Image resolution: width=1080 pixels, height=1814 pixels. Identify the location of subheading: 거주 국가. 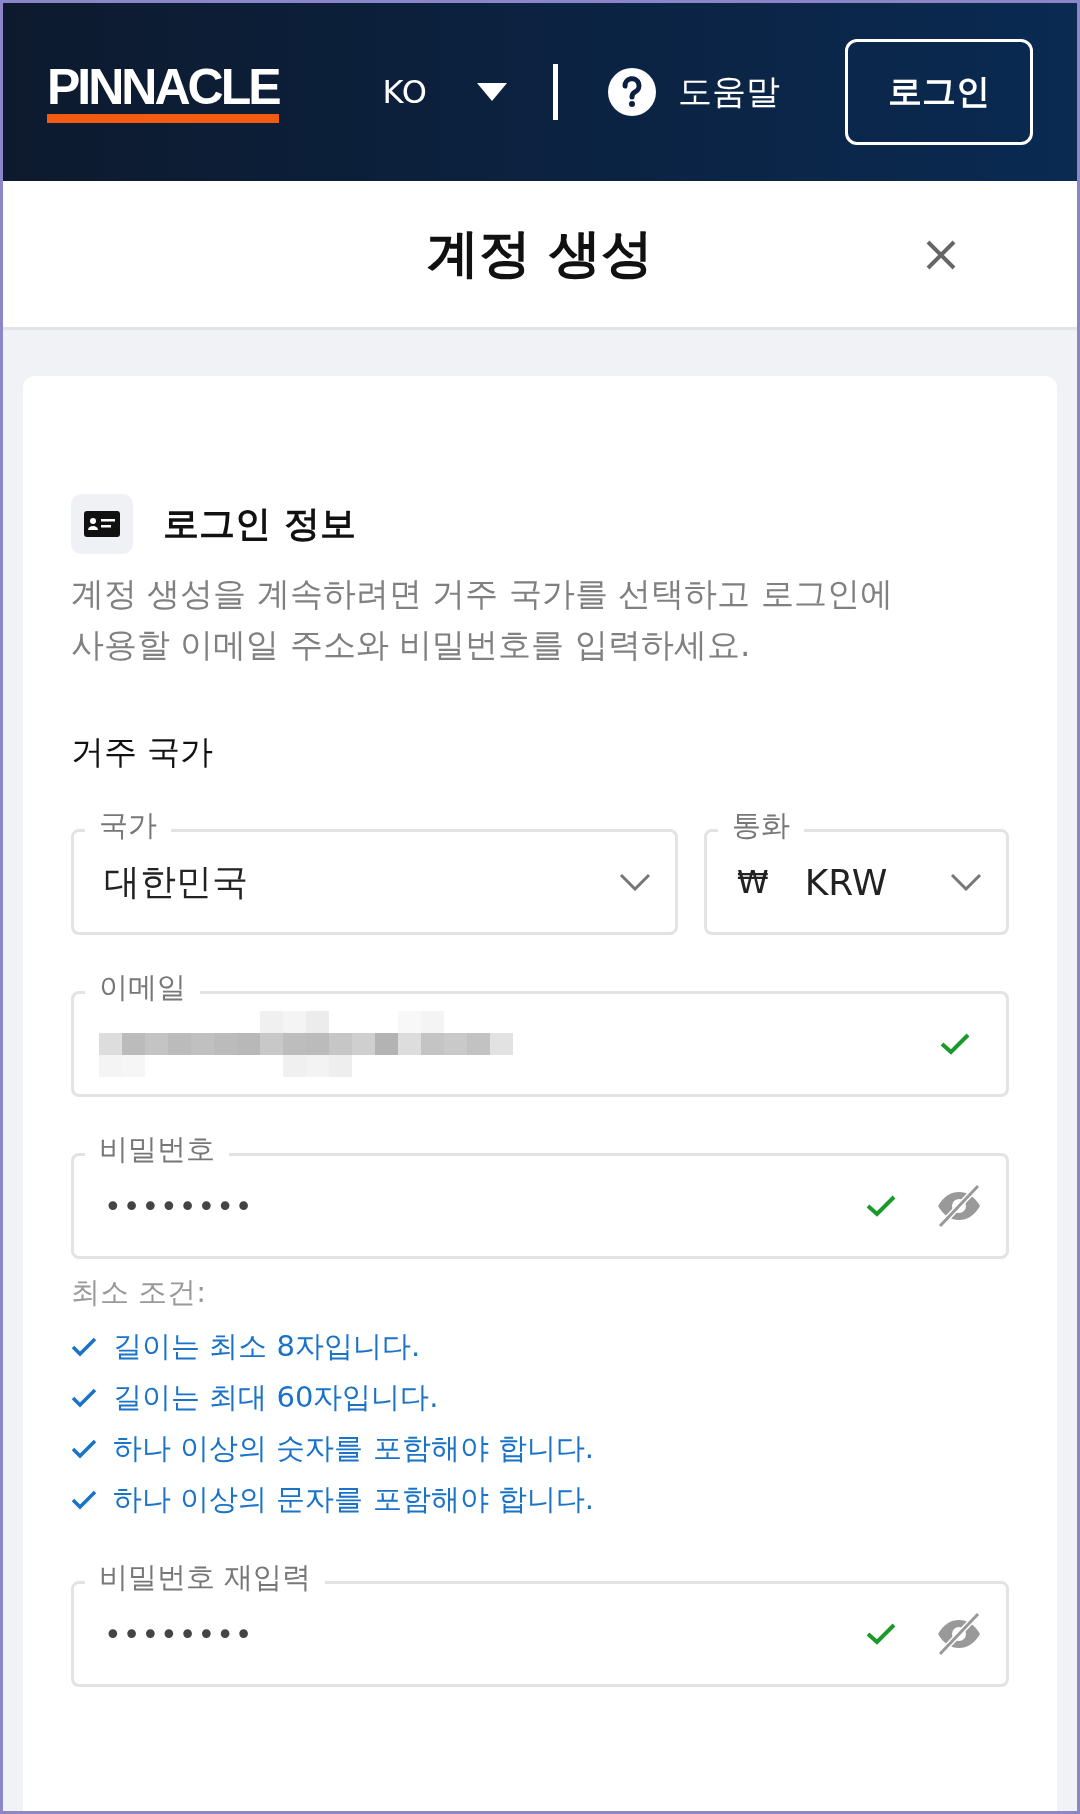
(143, 752).